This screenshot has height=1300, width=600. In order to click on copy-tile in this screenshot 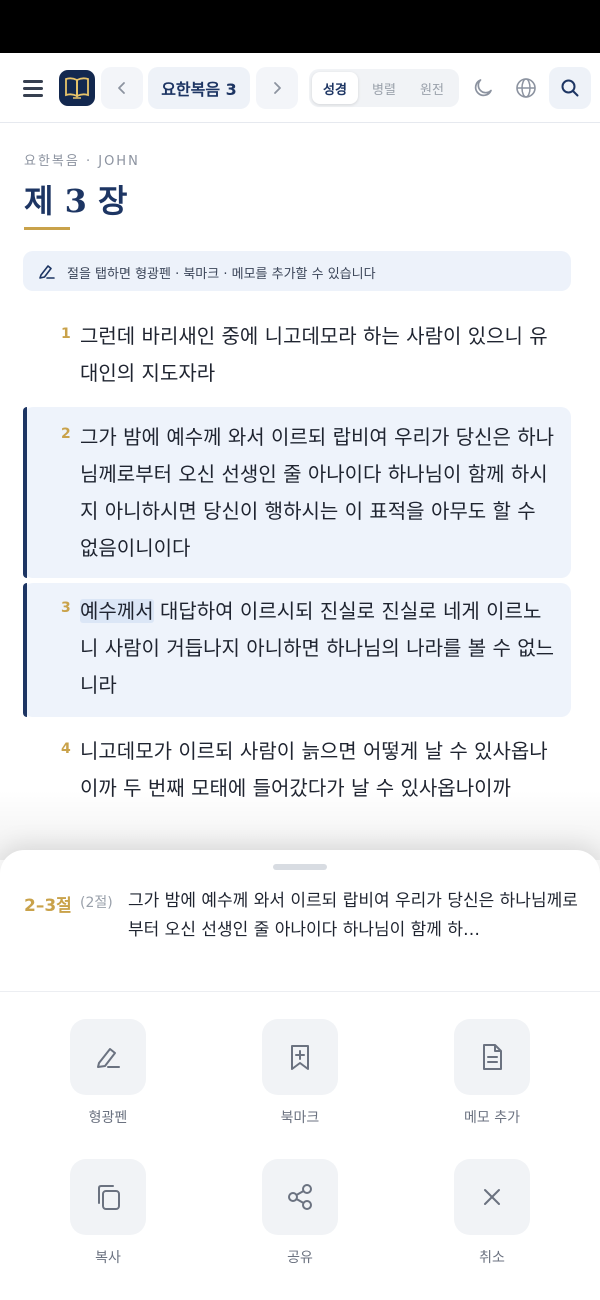, I will do `click(108, 1197)`.